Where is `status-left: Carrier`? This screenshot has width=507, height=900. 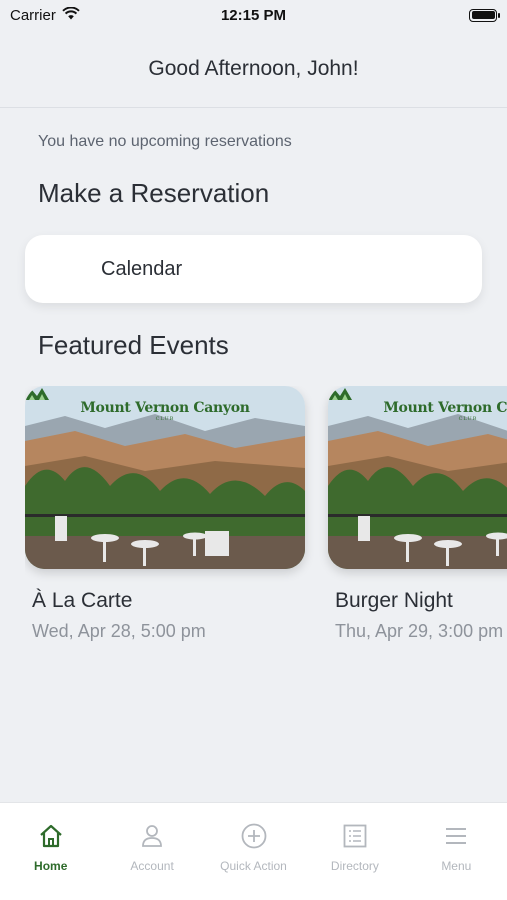 status-left: Carrier is located at coordinates (45, 15).